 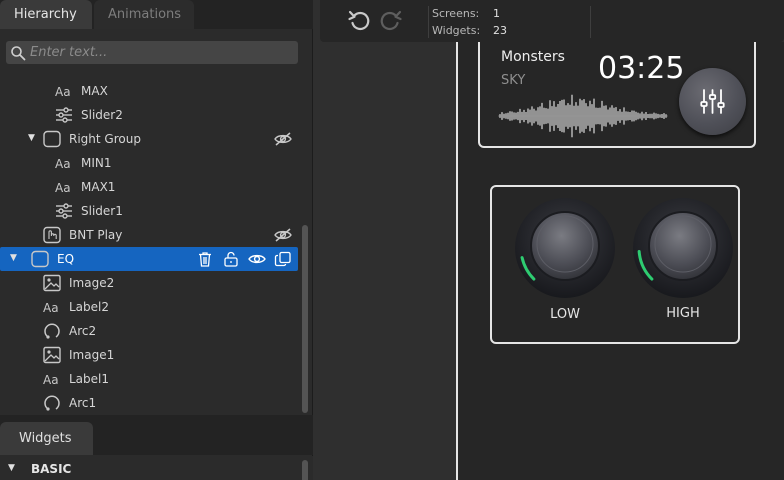 I want to click on tree-row-bnt-play: BNT Play, so click(x=149, y=235).